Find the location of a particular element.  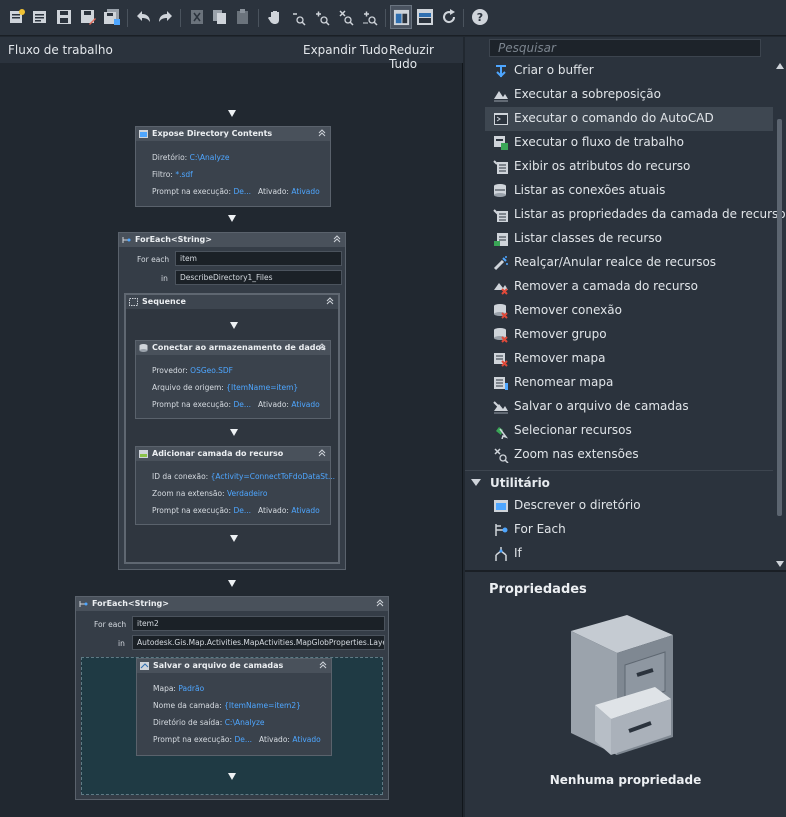

toolbox-item-remove-group: Remover grupo is located at coordinates (629, 335).